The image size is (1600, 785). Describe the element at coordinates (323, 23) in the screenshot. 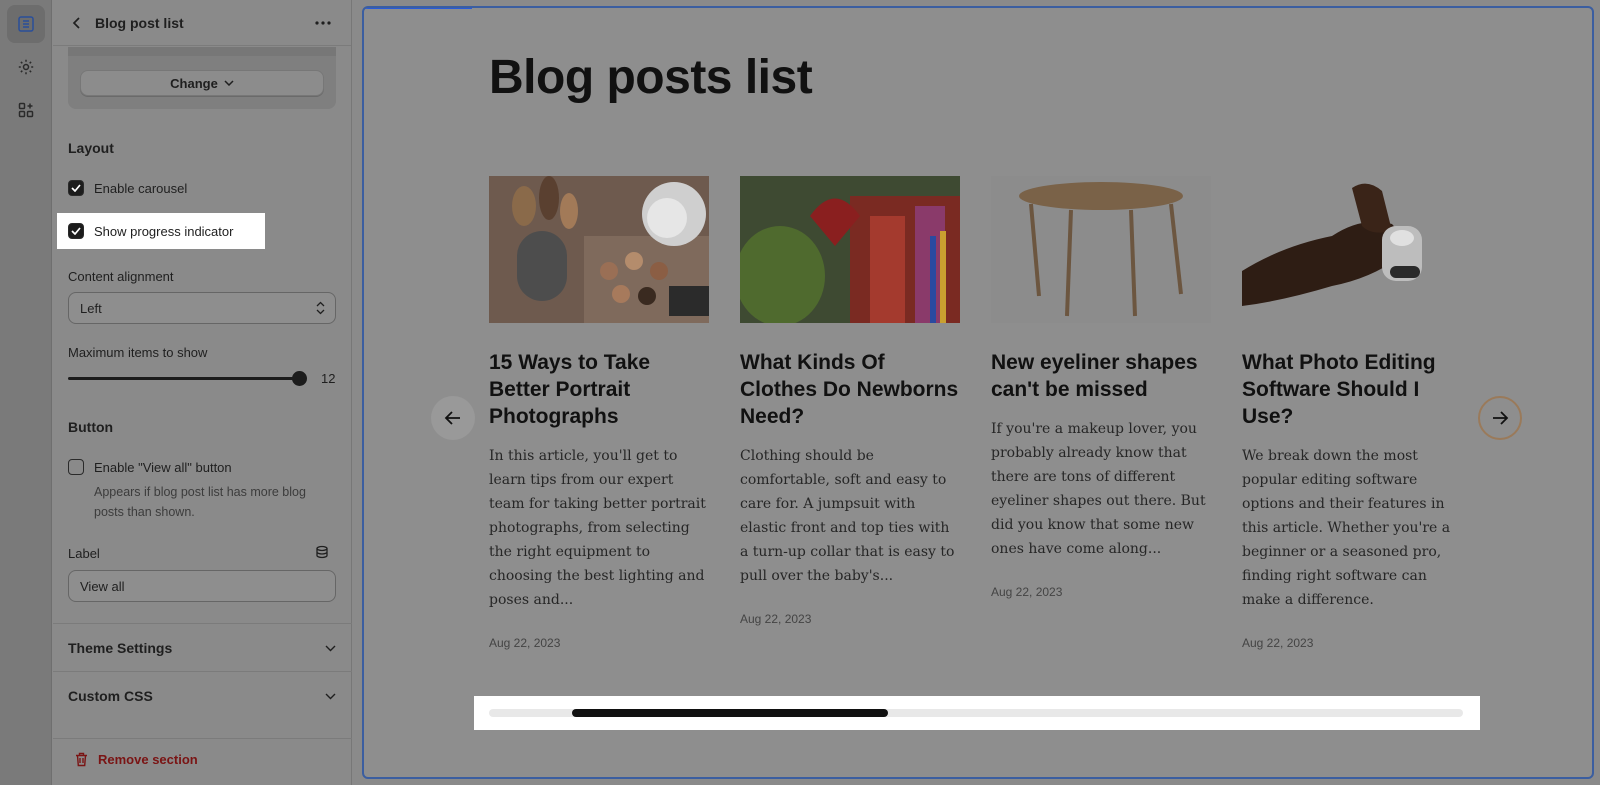

I see `more-options-icon` at that location.